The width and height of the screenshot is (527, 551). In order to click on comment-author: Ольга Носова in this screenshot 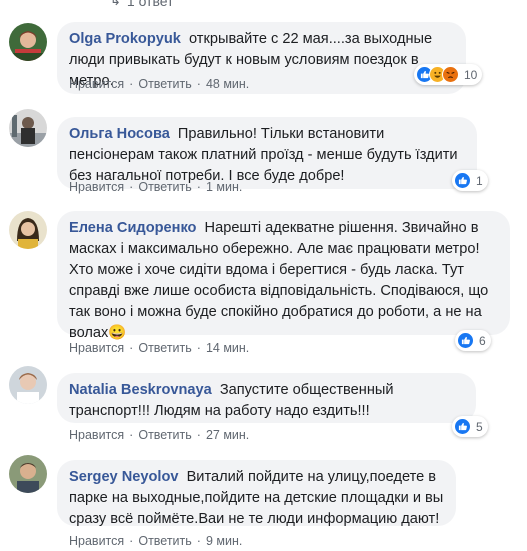, I will do `click(119, 134)`.